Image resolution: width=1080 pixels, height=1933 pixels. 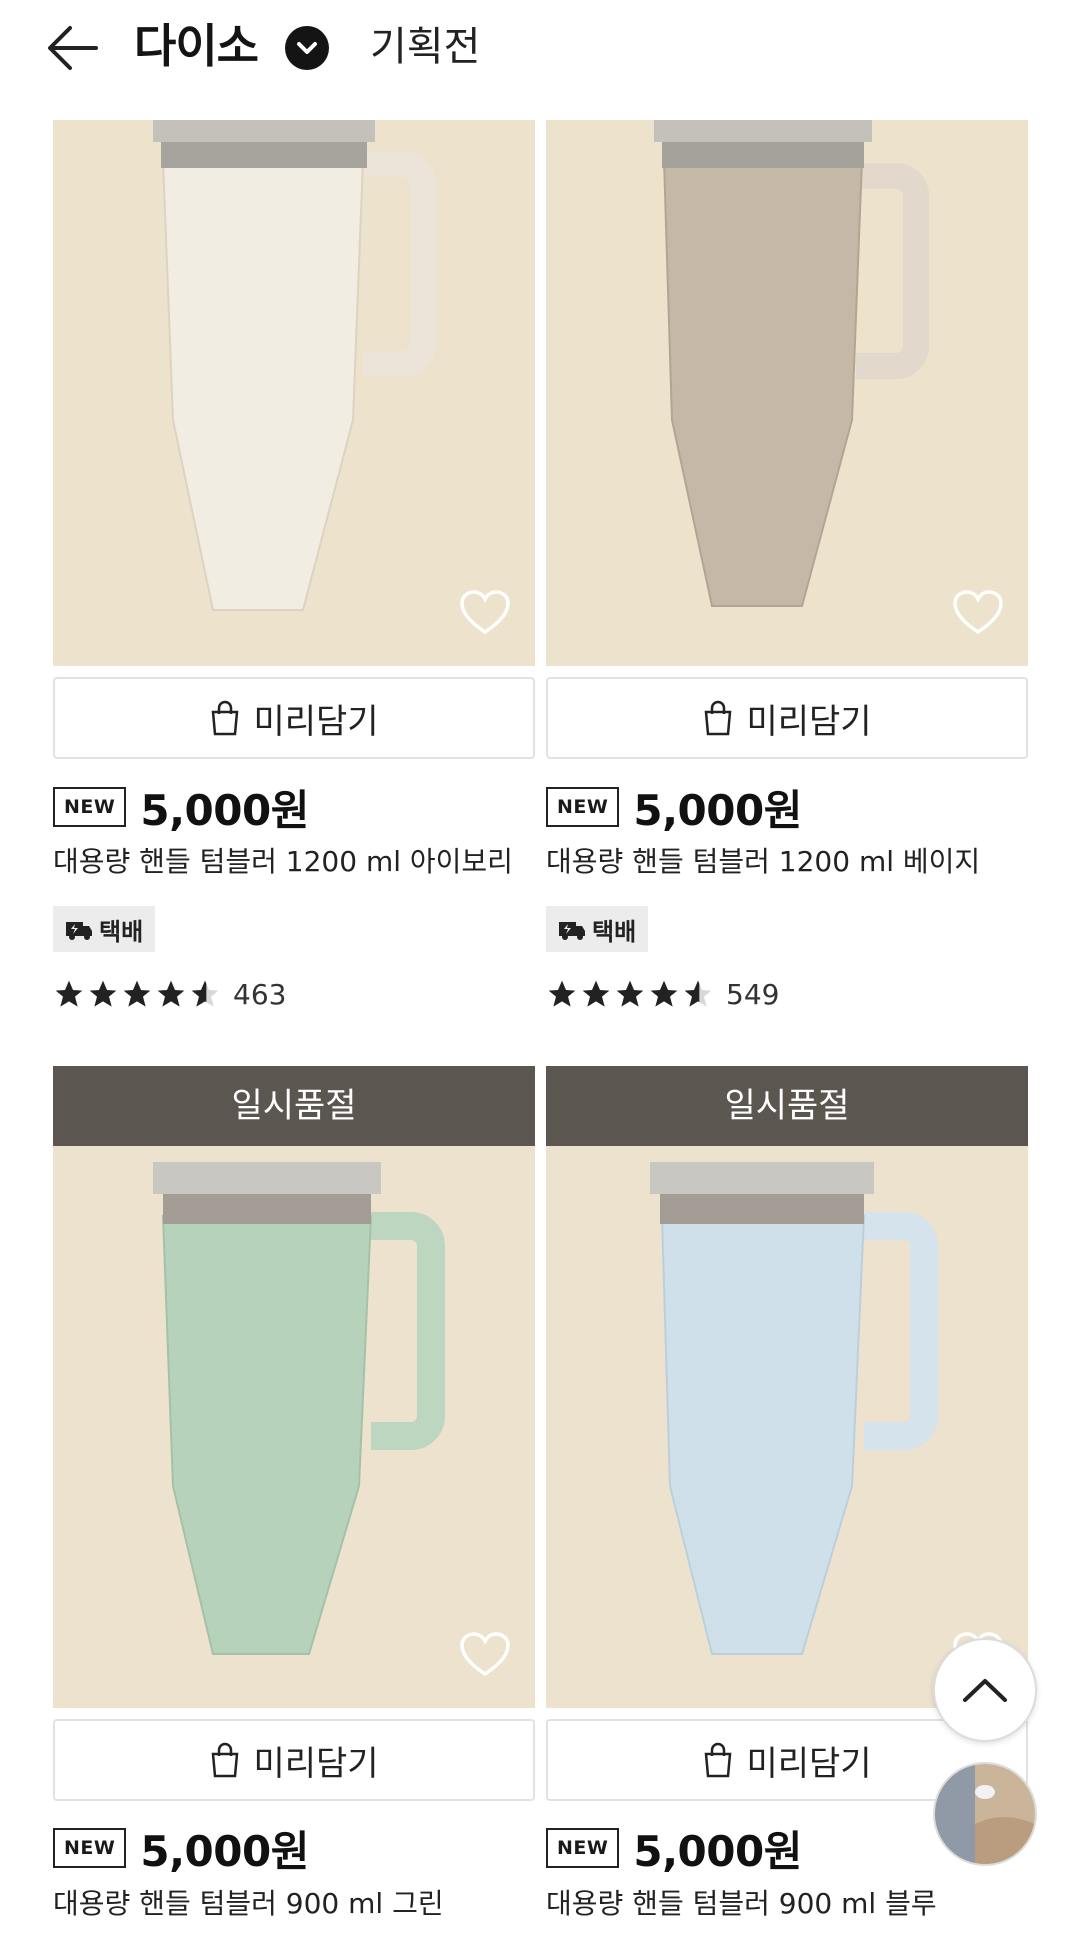 I want to click on recent-item-thumbnail, so click(x=985, y=1814).